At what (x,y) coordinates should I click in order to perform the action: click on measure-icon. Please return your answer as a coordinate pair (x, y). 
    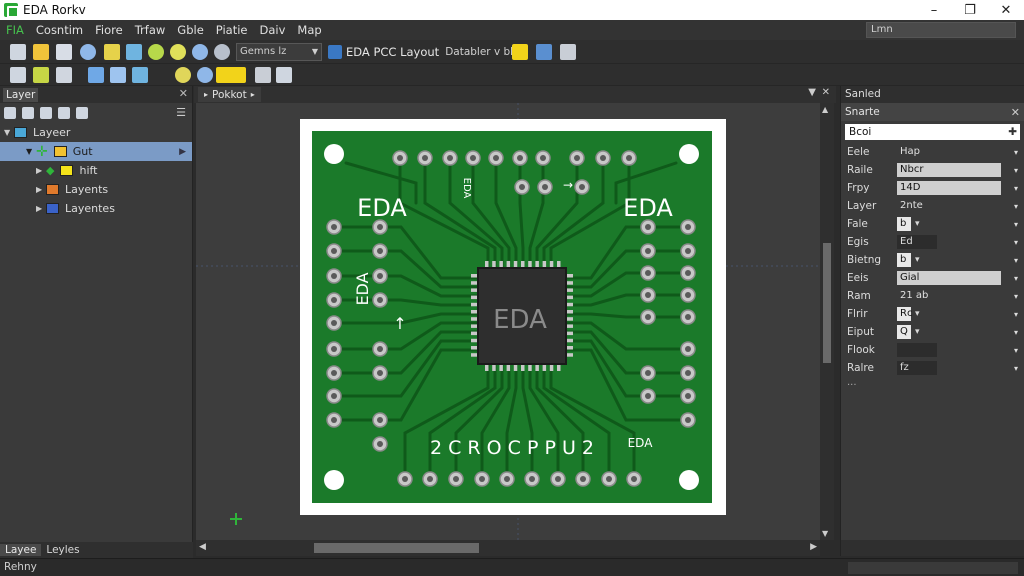
    Looking at the image, I should click on (205, 75).